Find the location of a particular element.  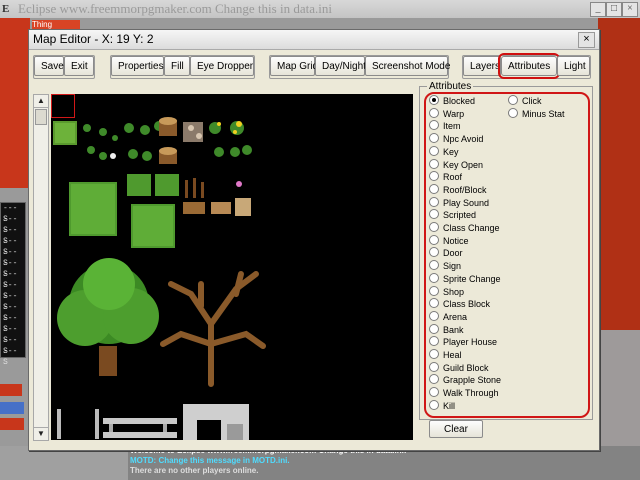

attribute-label: Kill is located at coordinates (449, 405).